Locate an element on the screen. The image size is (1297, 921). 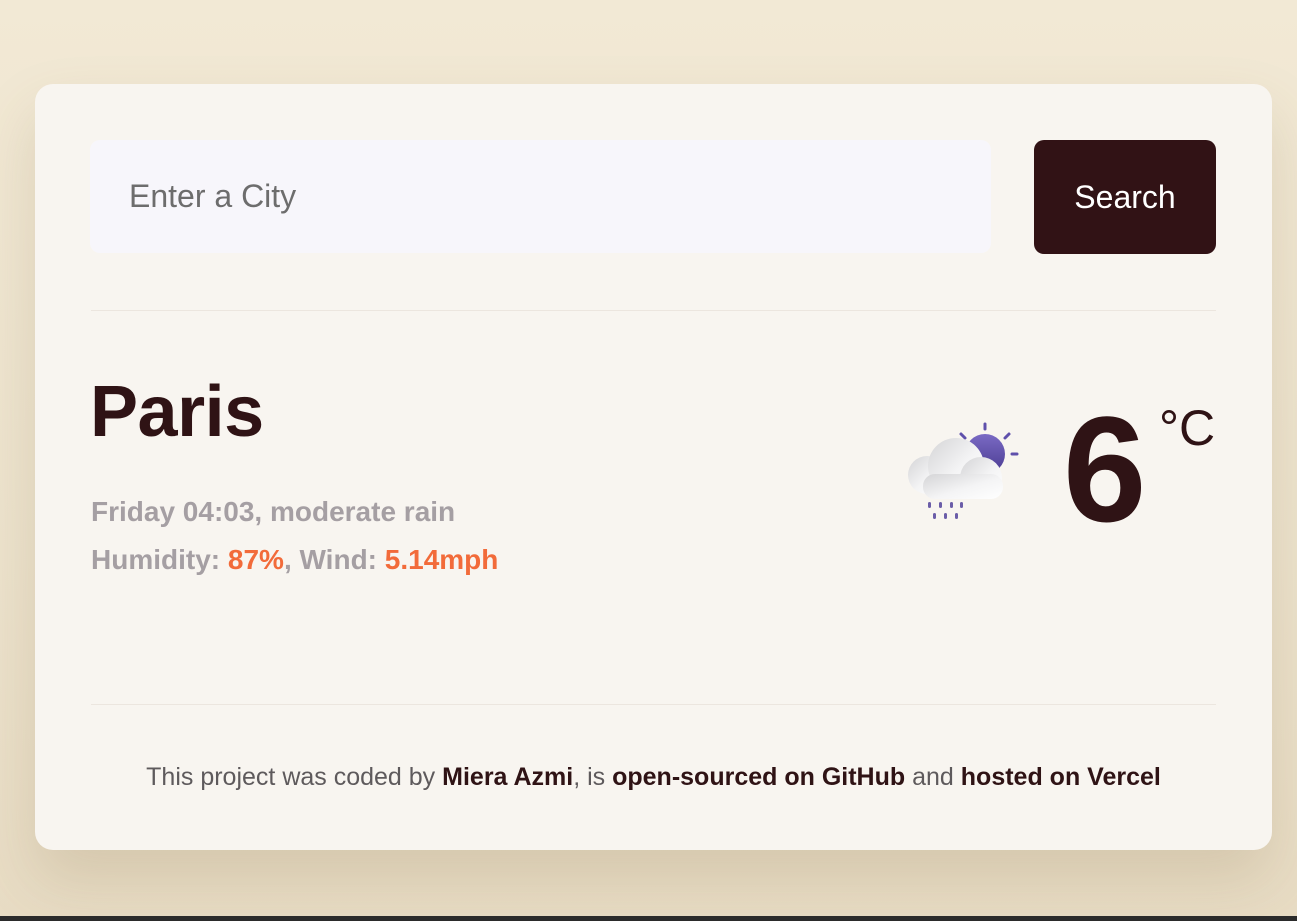
humidity-value: 87% is located at coordinates (255, 559).